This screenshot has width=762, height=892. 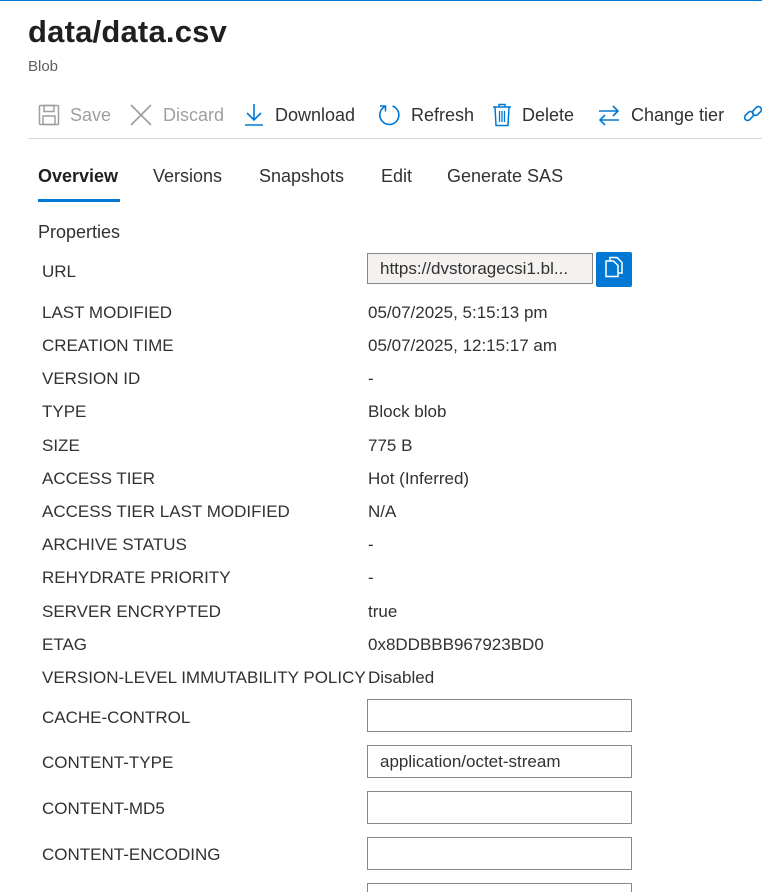 I want to click on property-label: VERSION-LEVEL IMMUTABILITY POLICY, so click(x=204, y=677).